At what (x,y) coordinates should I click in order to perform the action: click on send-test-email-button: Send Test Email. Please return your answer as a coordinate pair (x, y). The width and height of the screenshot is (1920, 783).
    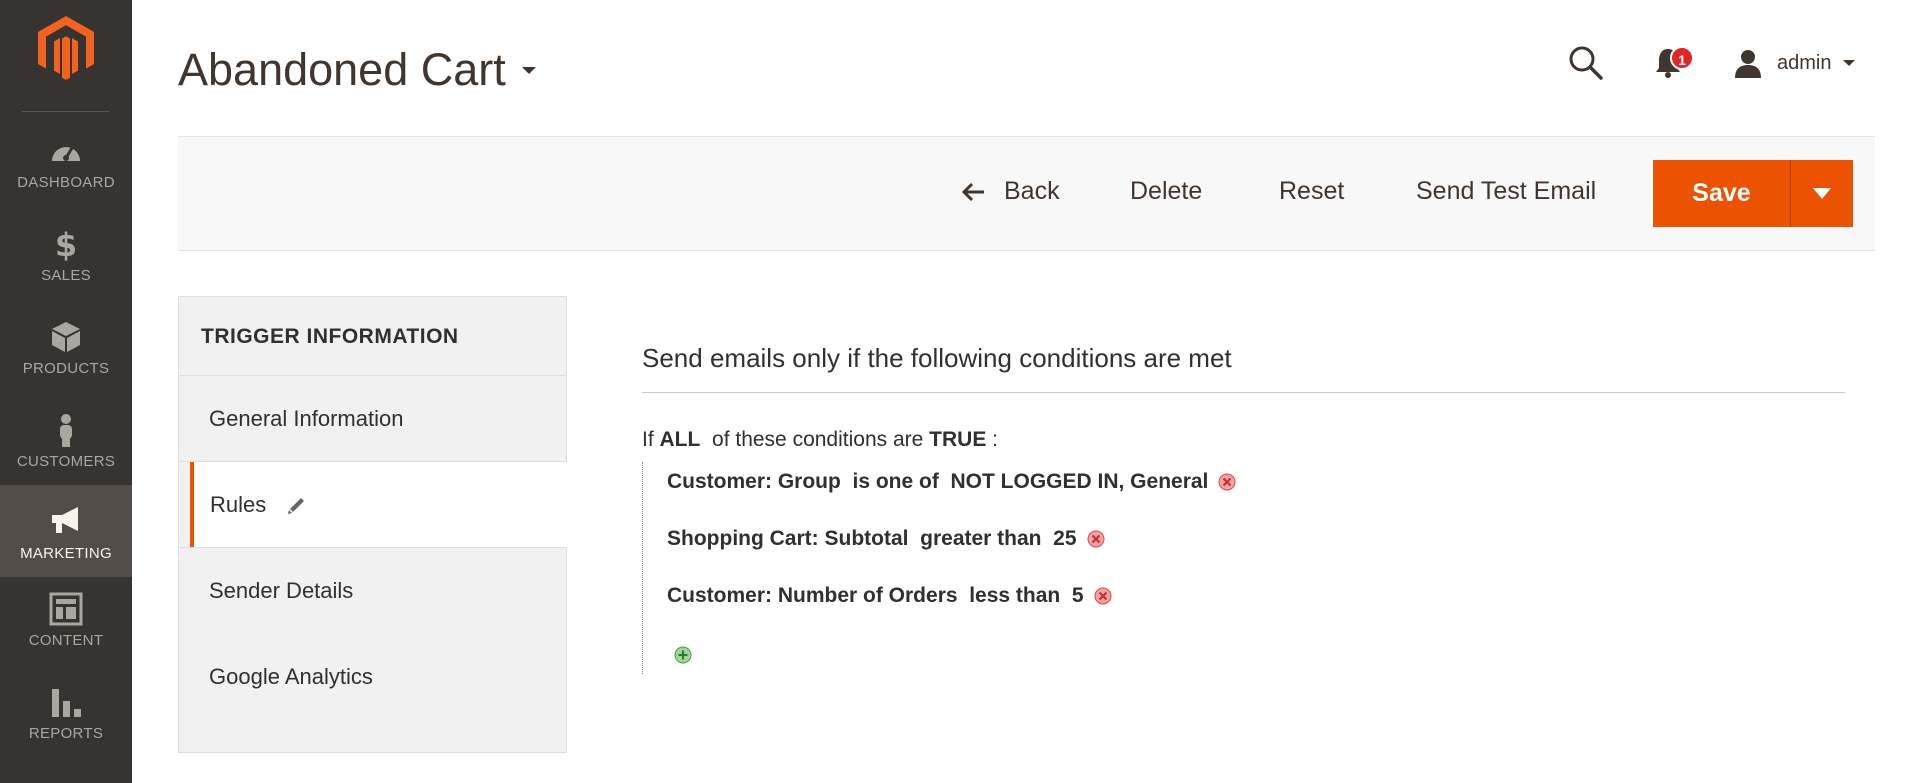
    Looking at the image, I should click on (1506, 191).